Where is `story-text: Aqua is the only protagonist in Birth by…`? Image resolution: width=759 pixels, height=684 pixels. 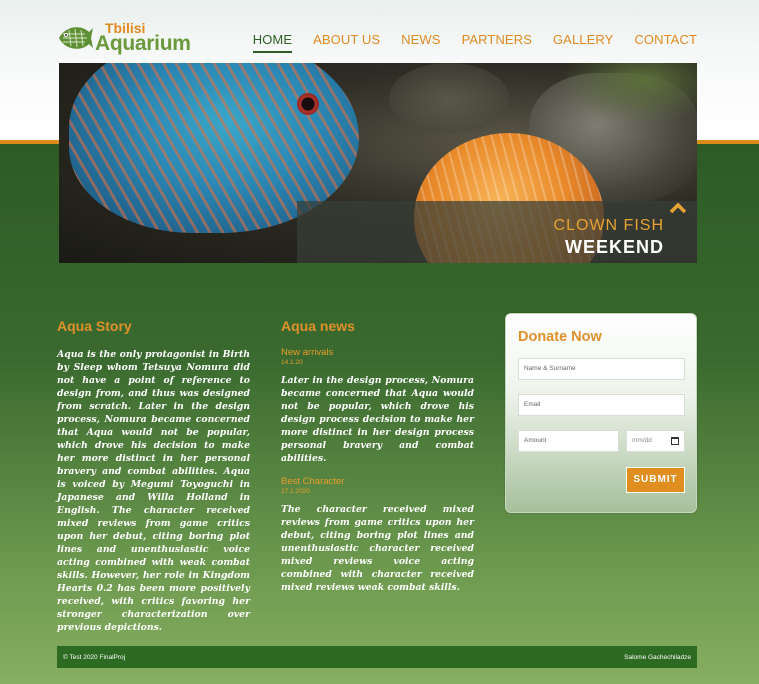 story-text: Aqua is the only protagonist in Birth by… is located at coordinates (153, 491).